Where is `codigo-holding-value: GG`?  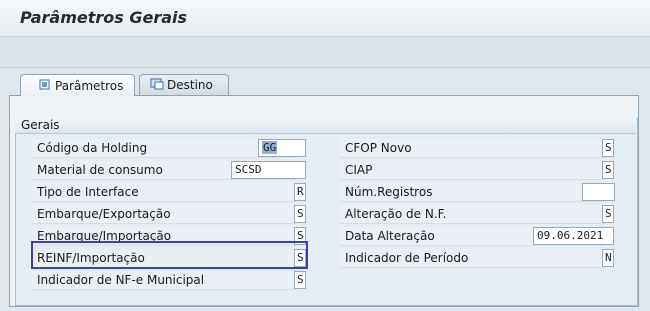
codigo-holding-value: GG is located at coordinates (270, 147).